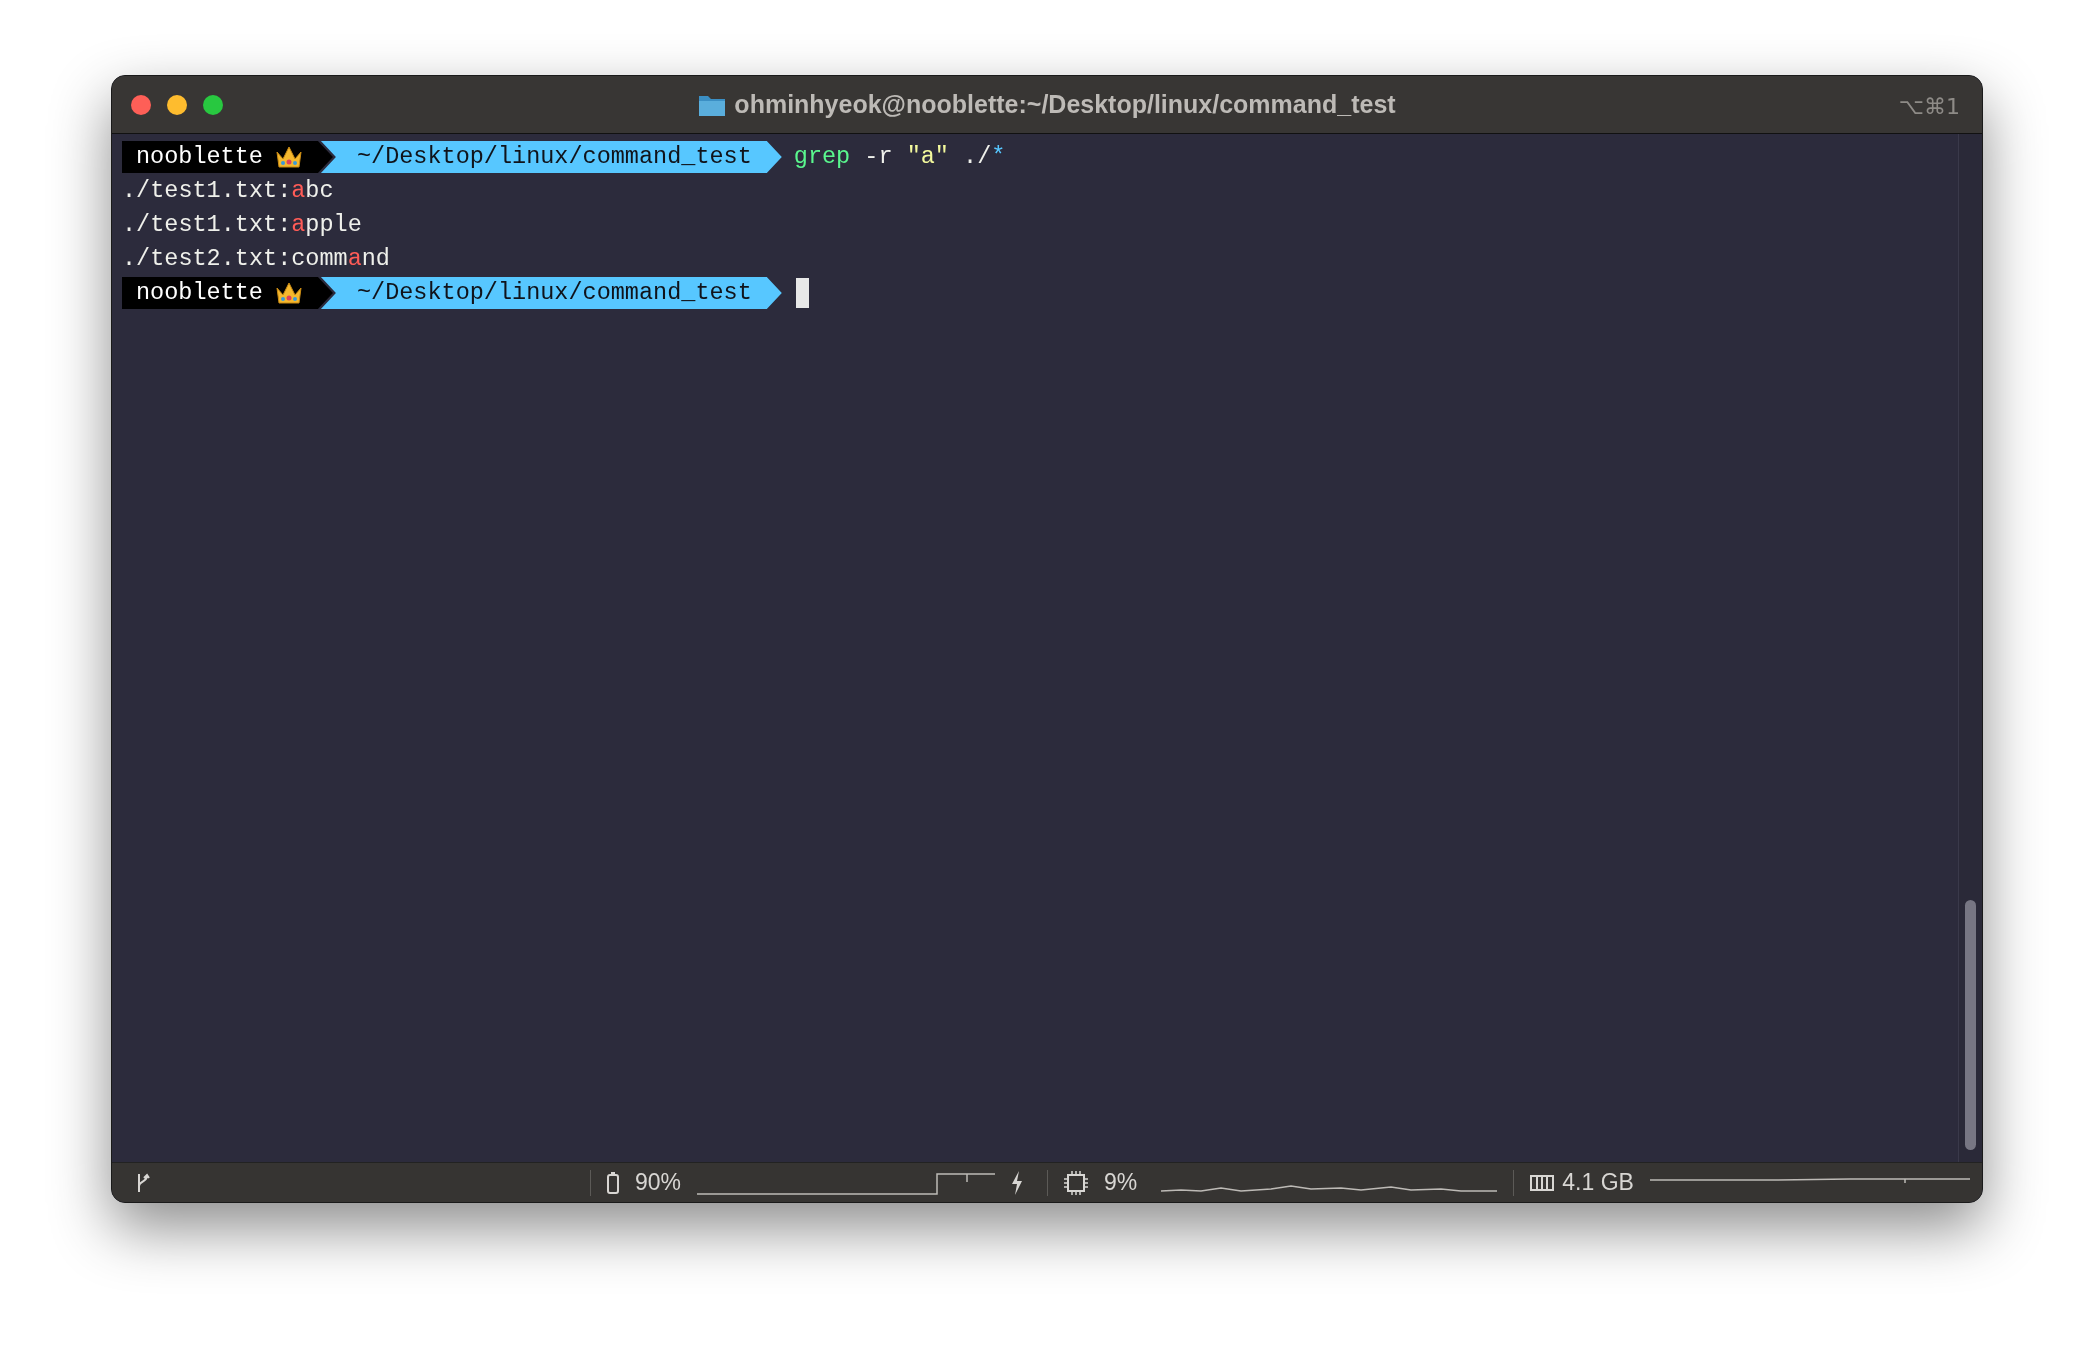  I want to click on cpu-icon, so click(1076, 1182).